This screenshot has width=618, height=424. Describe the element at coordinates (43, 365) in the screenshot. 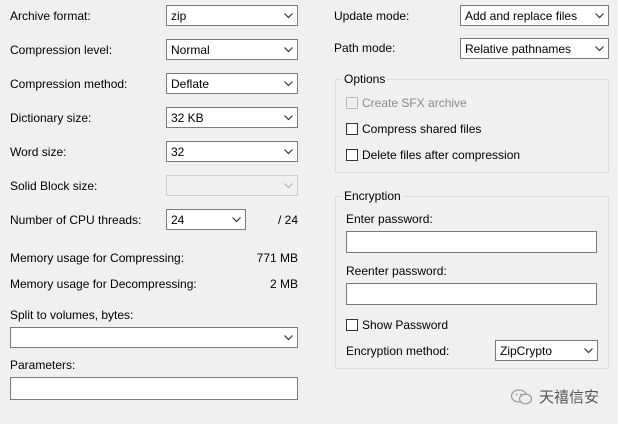

I see `parameters-label: Parameters:` at that location.